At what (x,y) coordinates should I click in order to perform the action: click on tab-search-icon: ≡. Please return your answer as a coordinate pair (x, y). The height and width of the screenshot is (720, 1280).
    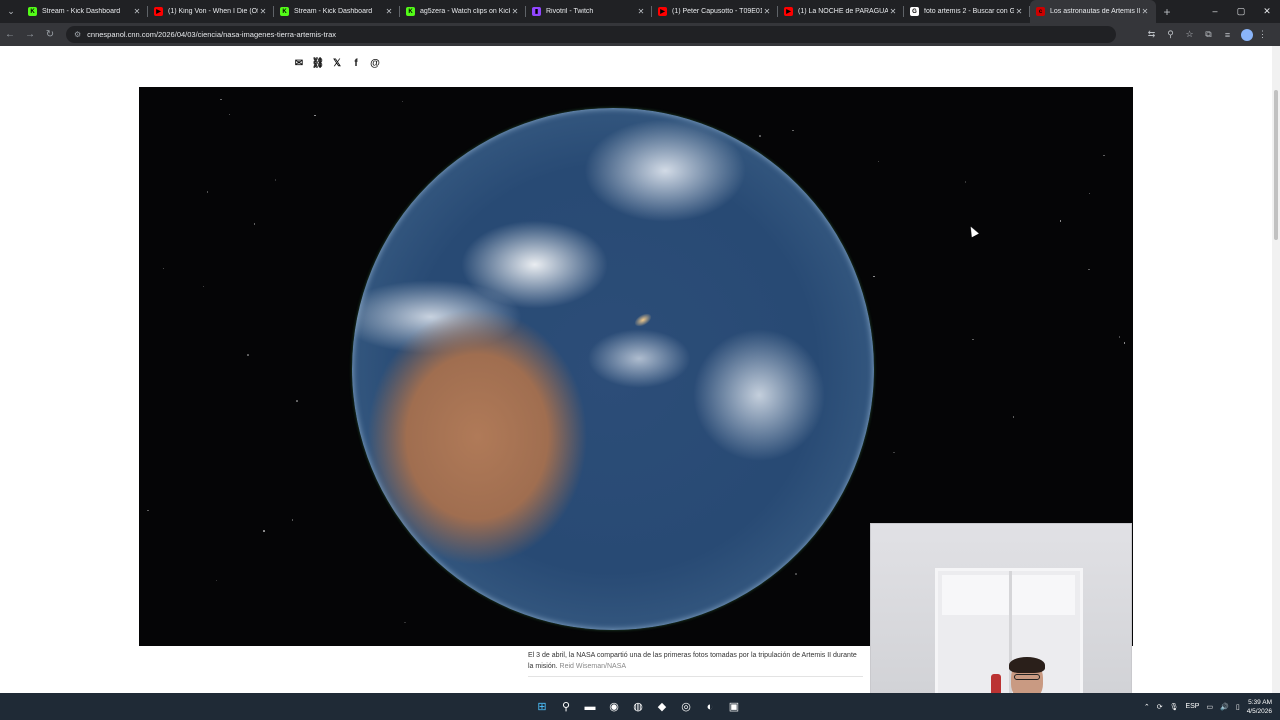
    Looking at the image, I should click on (1227, 35).